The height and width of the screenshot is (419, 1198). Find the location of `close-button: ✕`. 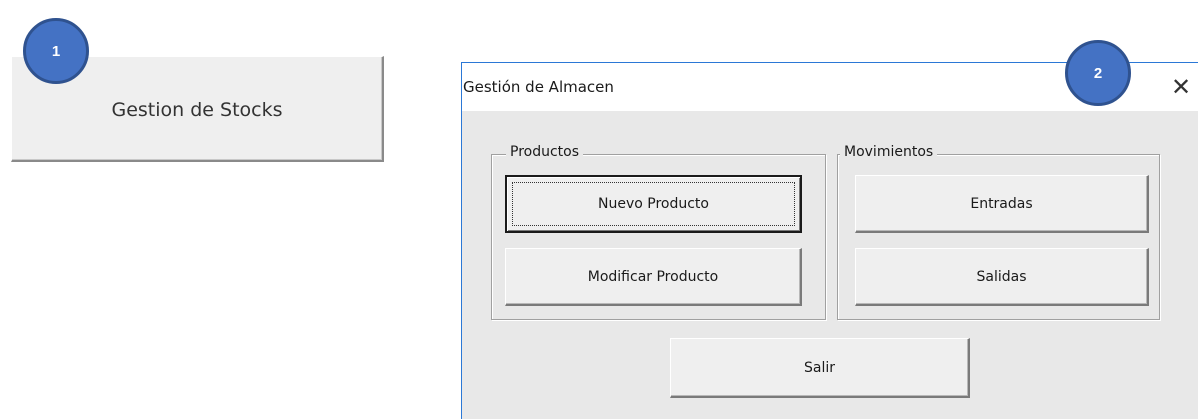

close-button: ✕ is located at coordinates (1181, 87).